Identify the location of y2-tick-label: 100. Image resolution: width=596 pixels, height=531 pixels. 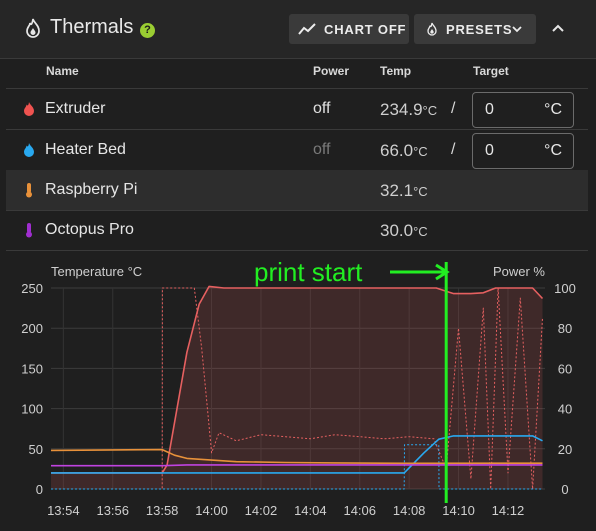
(565, 288).